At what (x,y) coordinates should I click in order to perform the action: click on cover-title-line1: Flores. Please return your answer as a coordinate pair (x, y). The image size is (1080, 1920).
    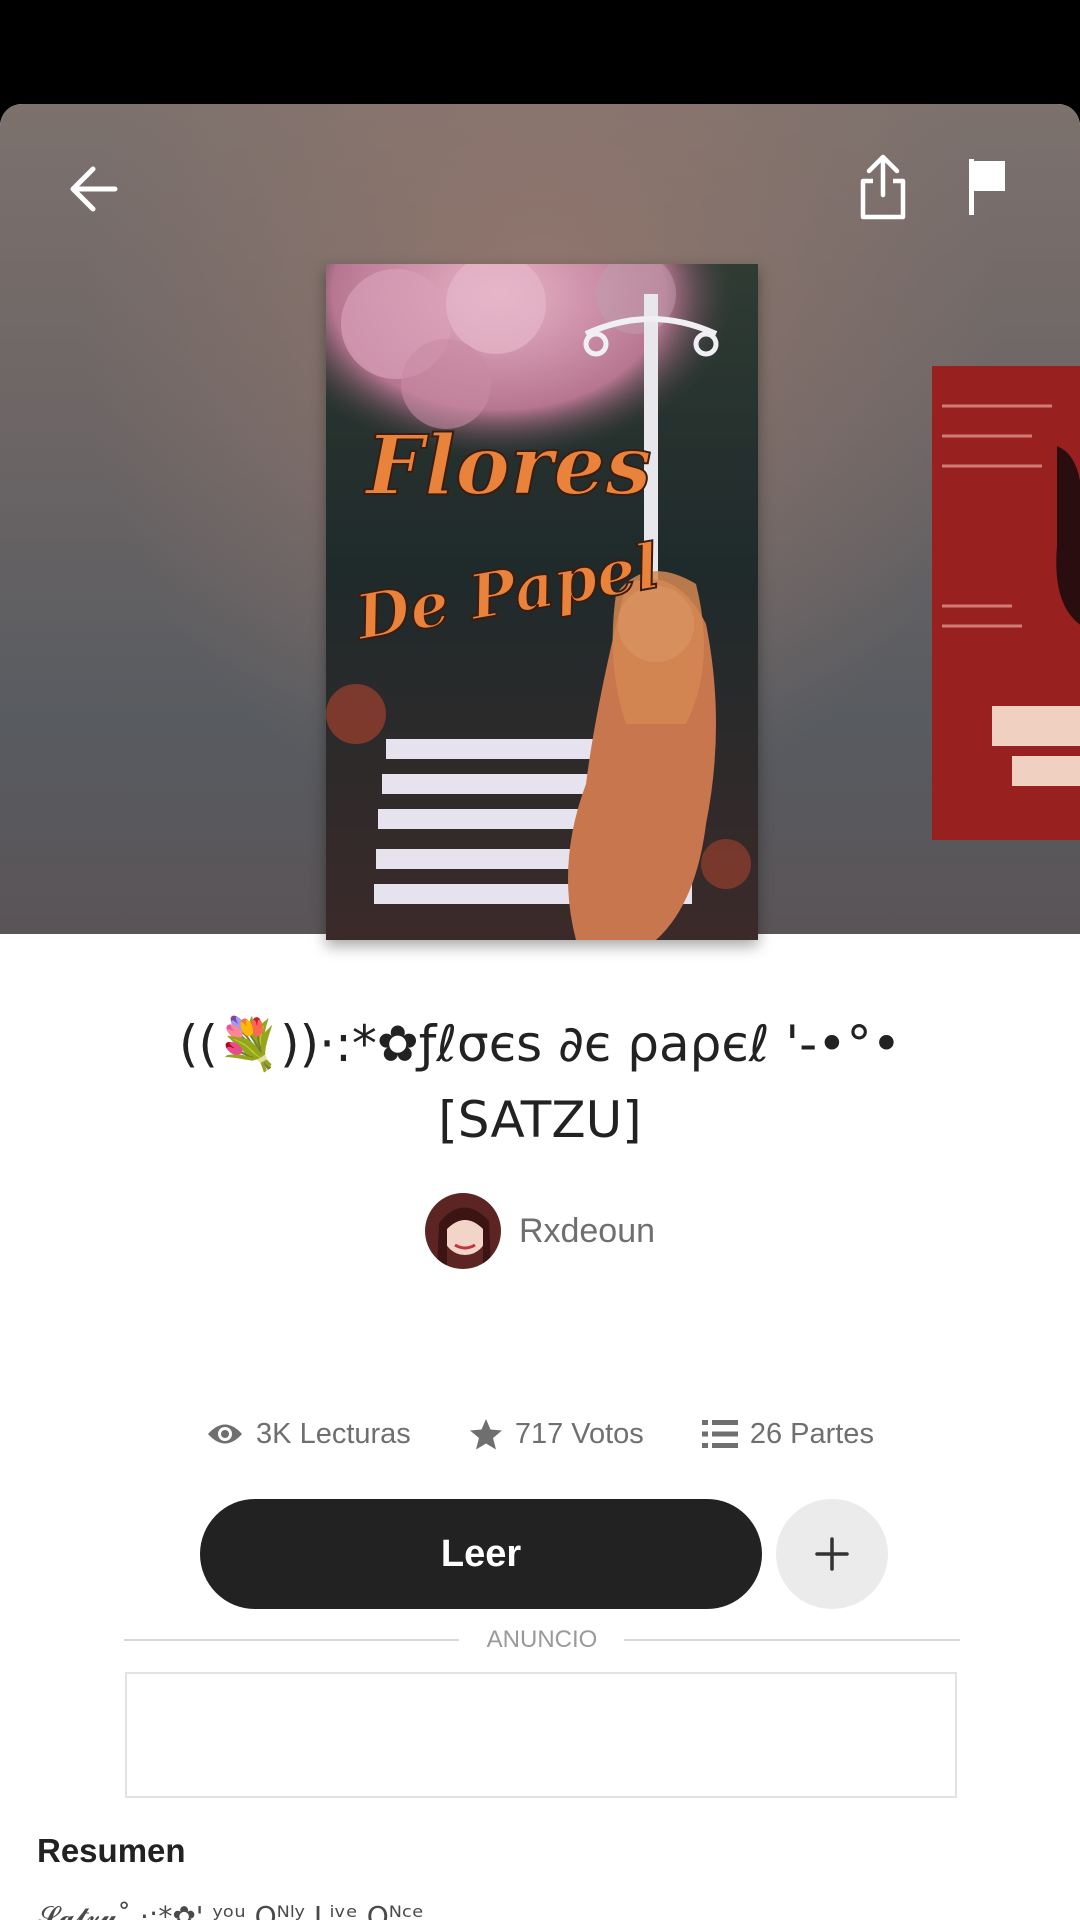
    Looking at the image, I should click on (508, 466).